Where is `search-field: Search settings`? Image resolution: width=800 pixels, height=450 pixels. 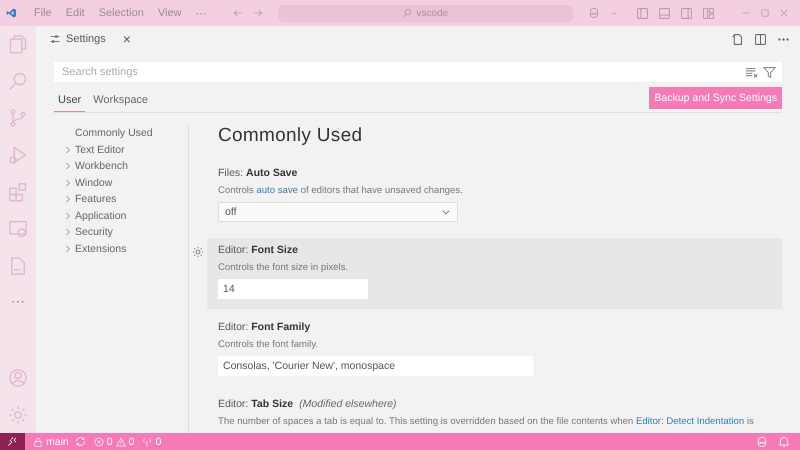
search-field: Search settings is located at coordinates (418, 72).